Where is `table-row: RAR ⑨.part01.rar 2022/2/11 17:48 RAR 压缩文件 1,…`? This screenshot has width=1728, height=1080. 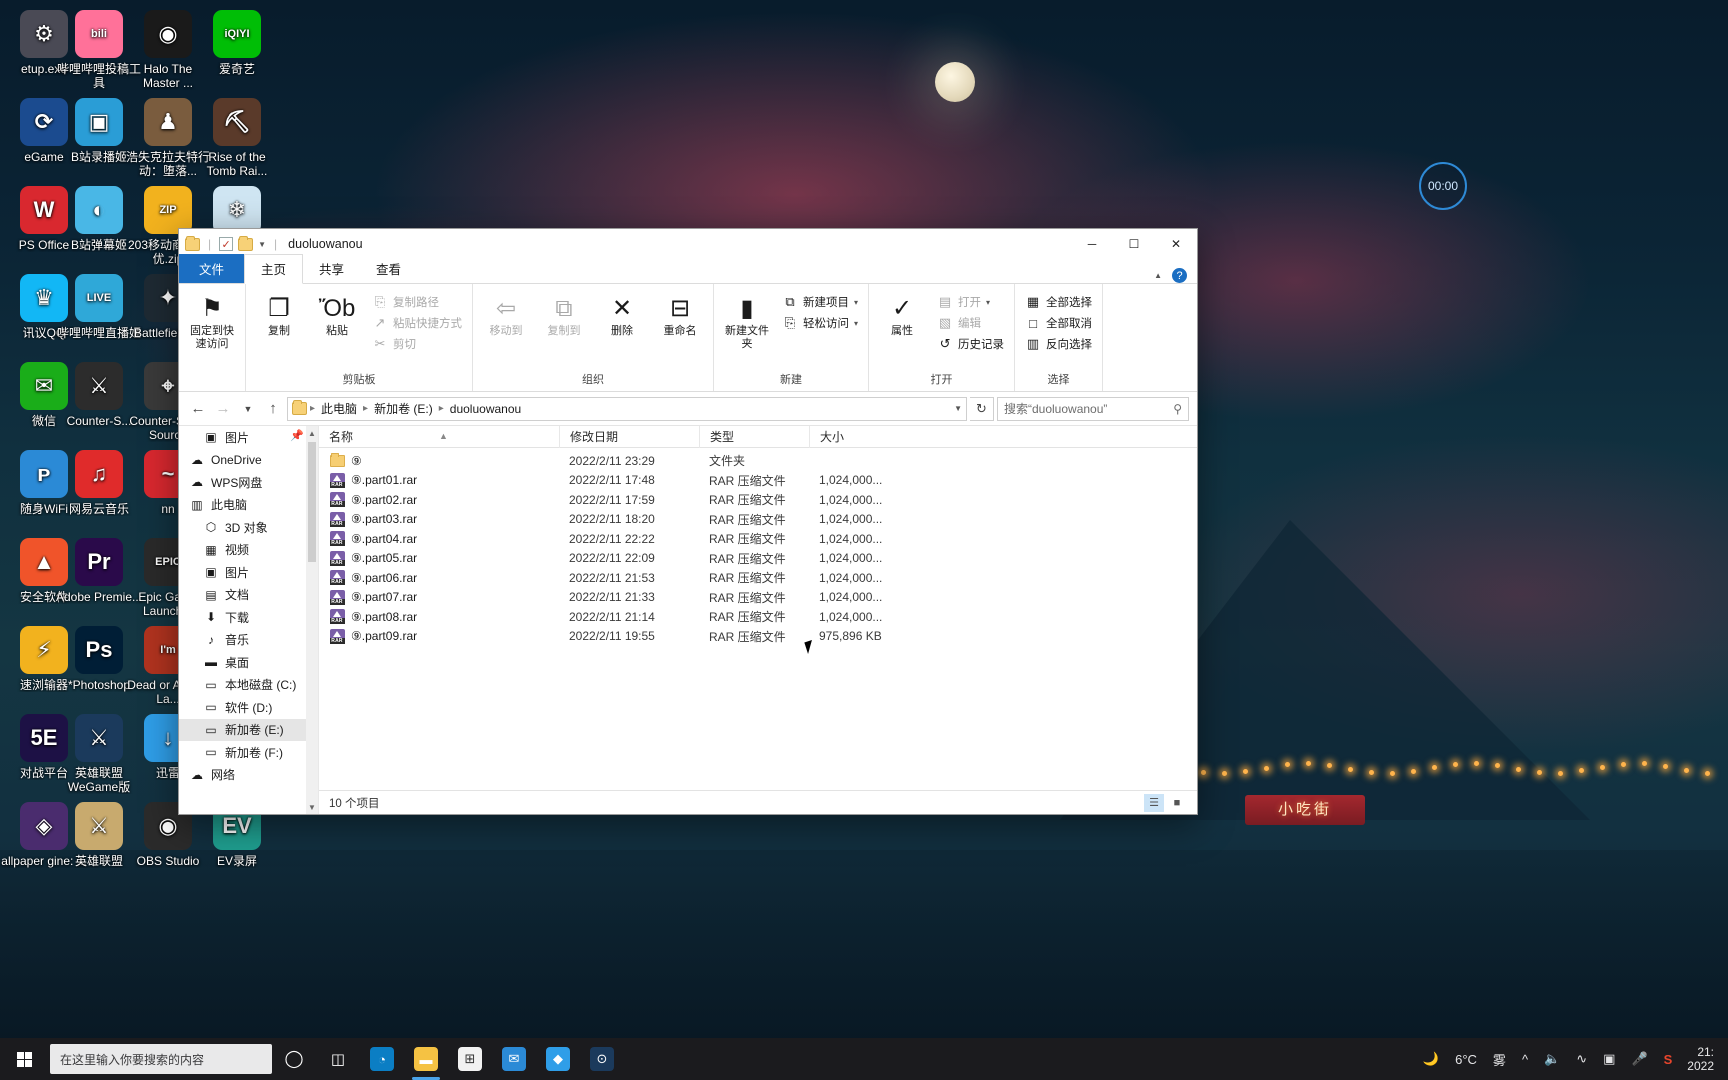 table-row: RAR ⑨.part01.rar 2022/2/11 17:48 RAR 压缩文件 1,… is located at coordinates (758, 481).